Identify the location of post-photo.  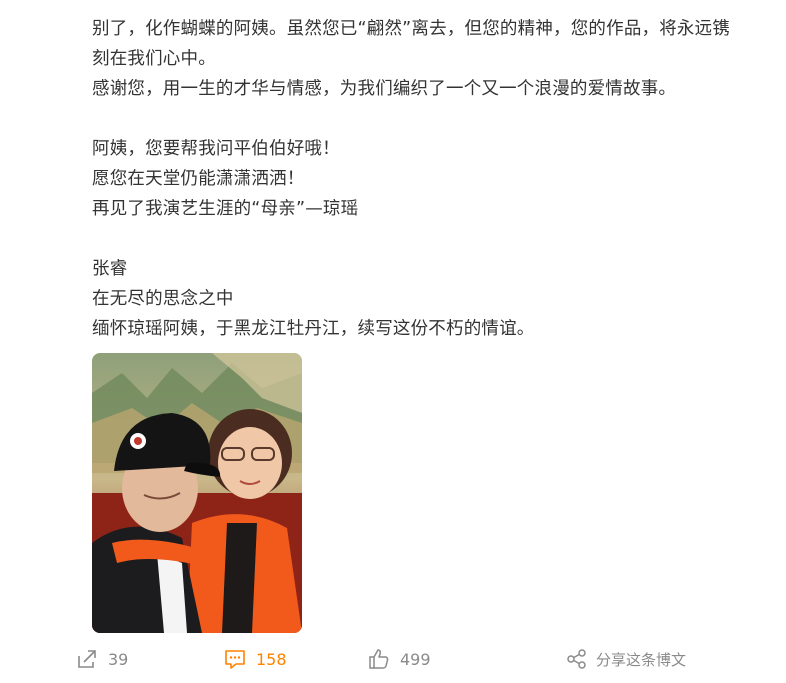
(197, 493).